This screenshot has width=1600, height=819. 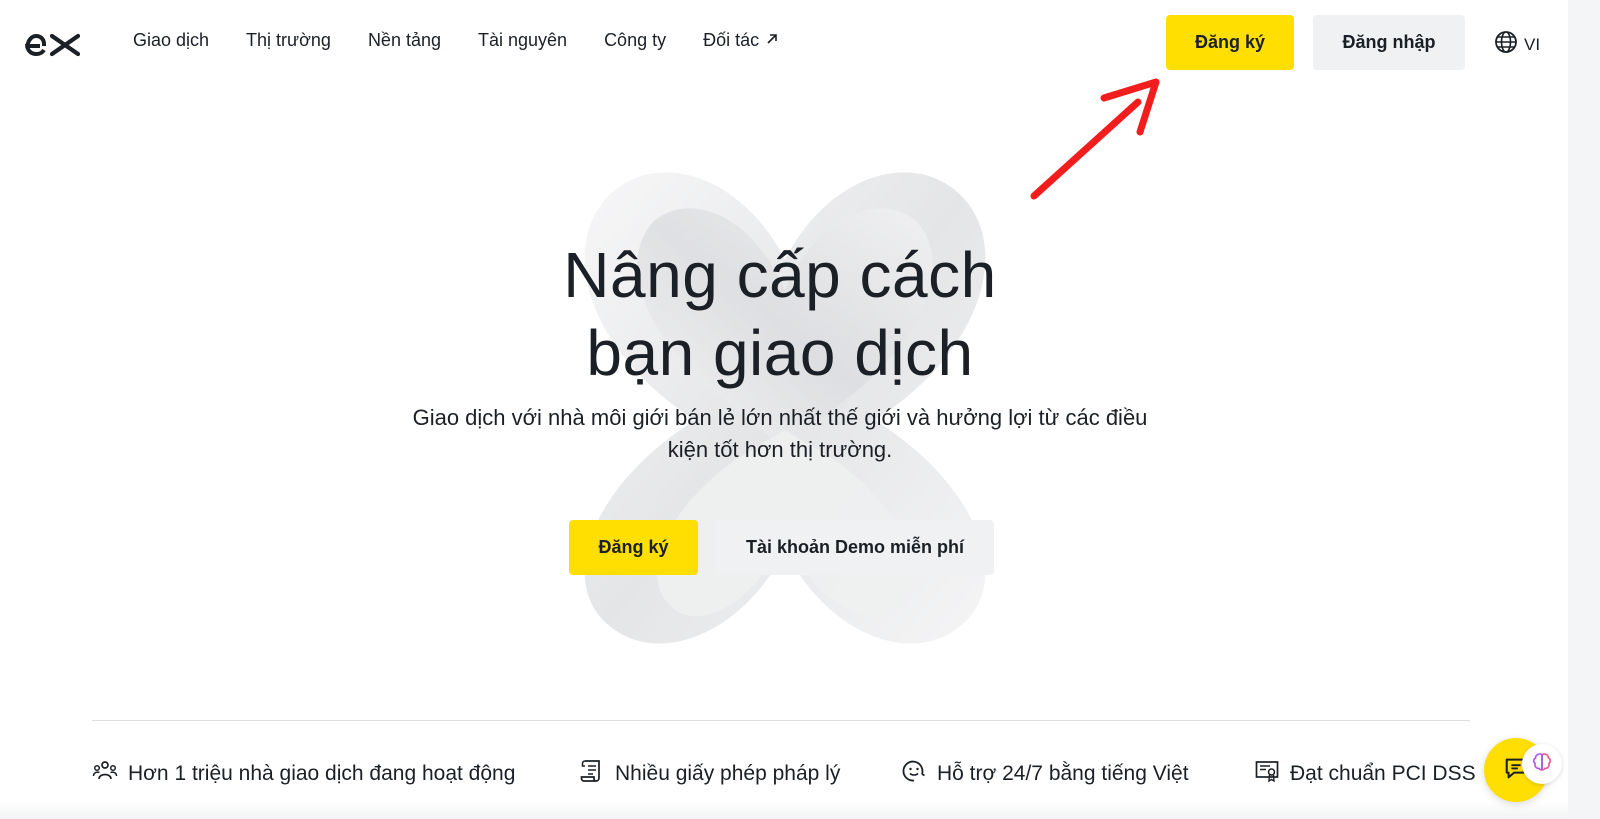 I want to click on nav-item-label: Tài nguyên, so click(x=523, y=40).